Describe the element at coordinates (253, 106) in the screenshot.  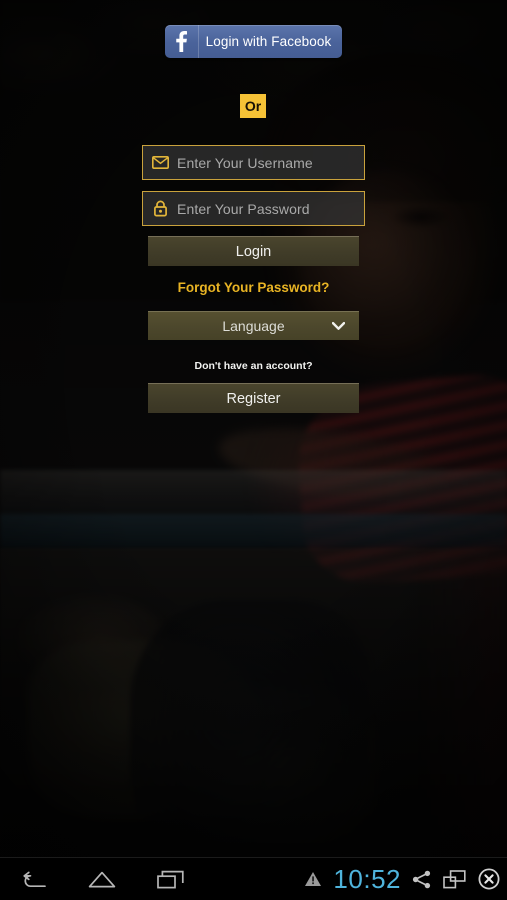
I see `or-divider-badge: Or` at that location.